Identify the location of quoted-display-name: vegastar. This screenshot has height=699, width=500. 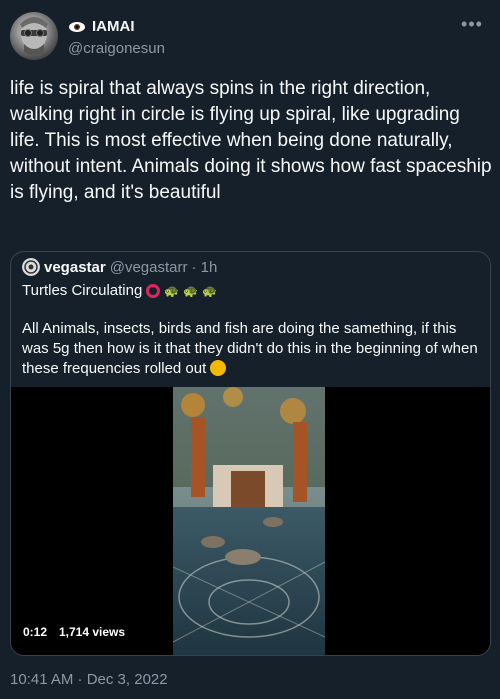
(75, 267).